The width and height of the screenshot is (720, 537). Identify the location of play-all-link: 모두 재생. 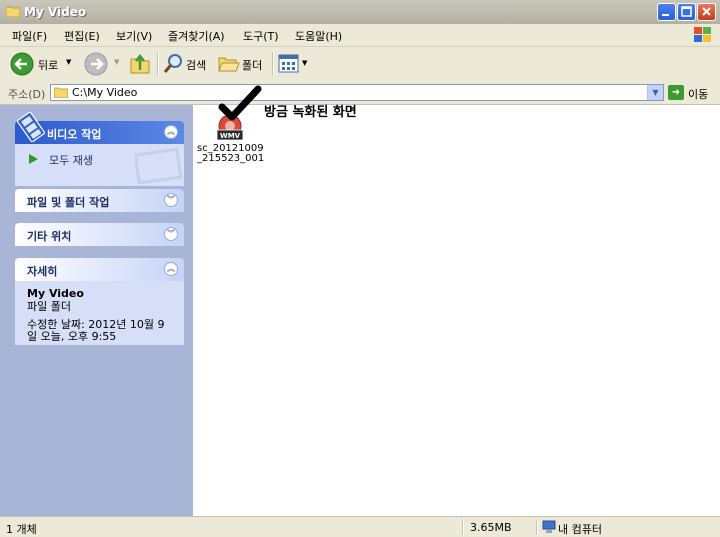
(87, 159).